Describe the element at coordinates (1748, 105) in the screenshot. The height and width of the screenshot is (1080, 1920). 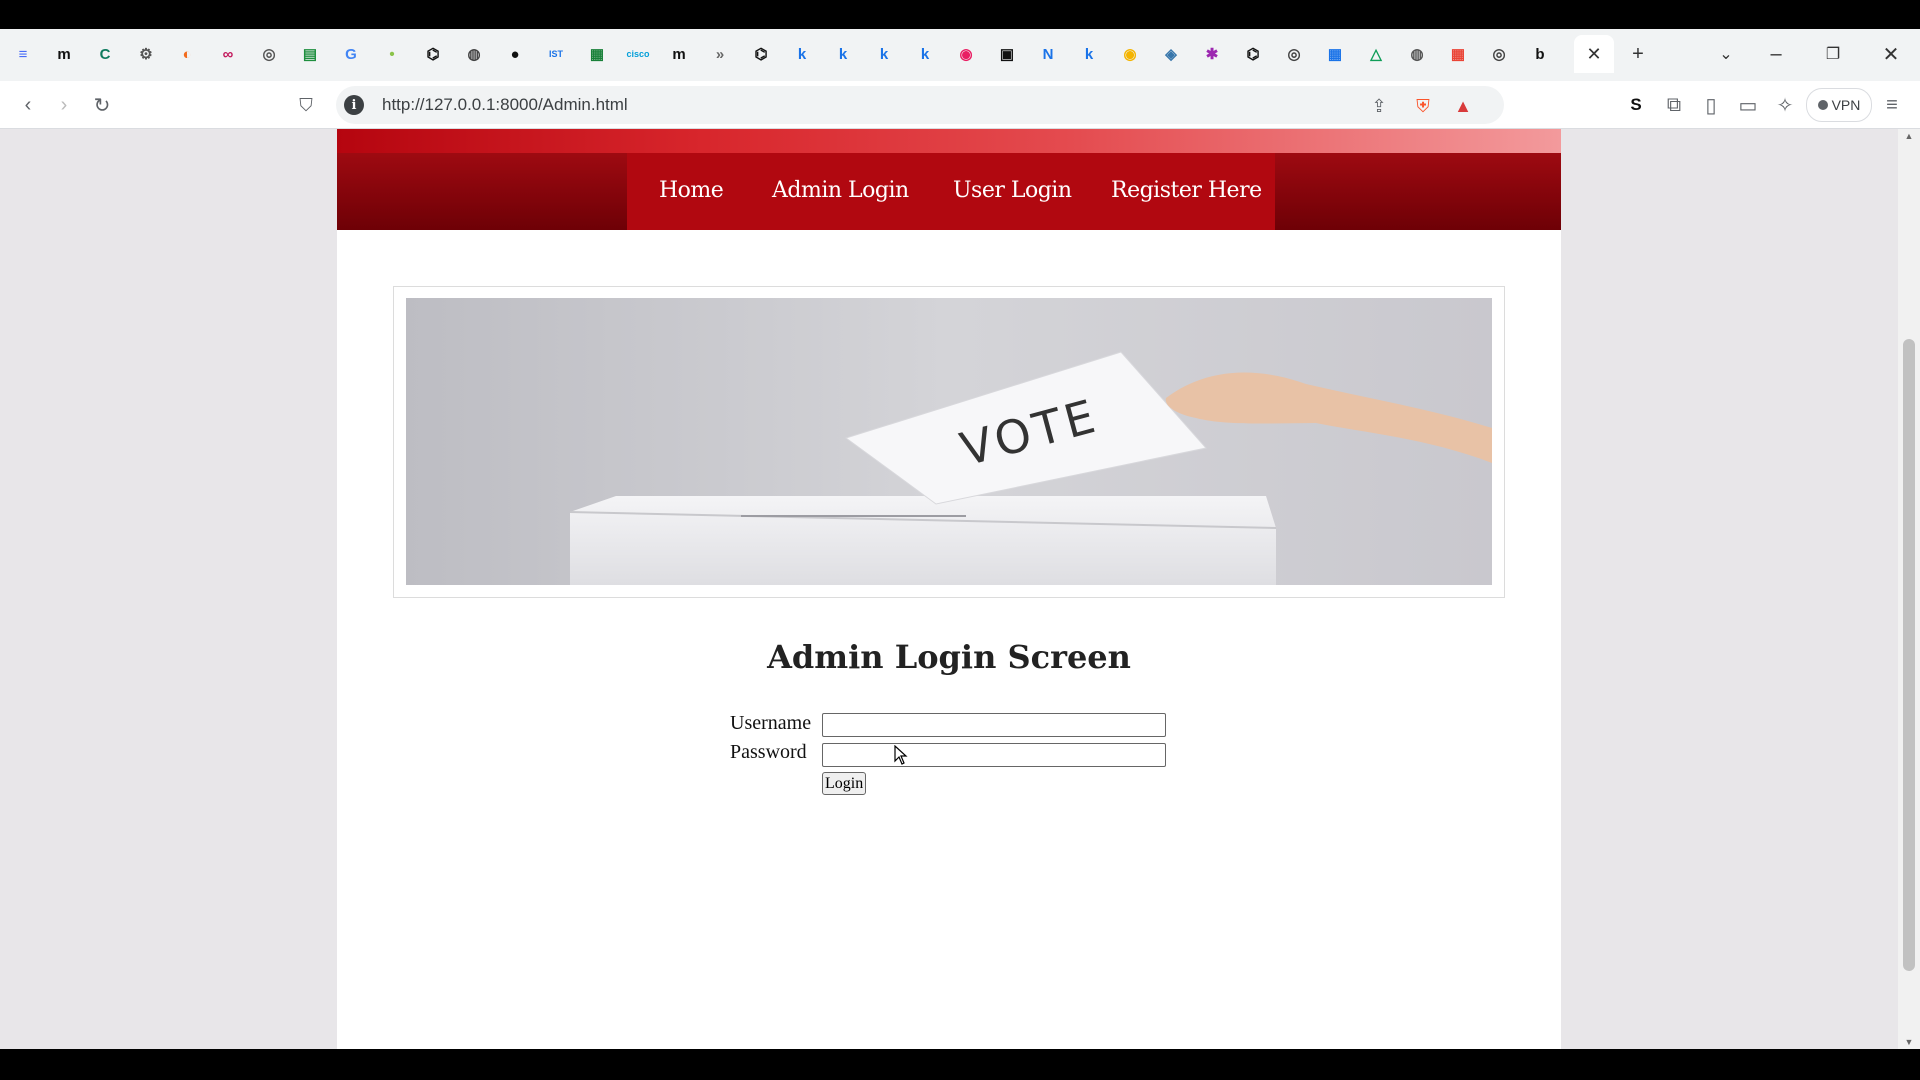
I see `wallet-icon: ▭` at that location.